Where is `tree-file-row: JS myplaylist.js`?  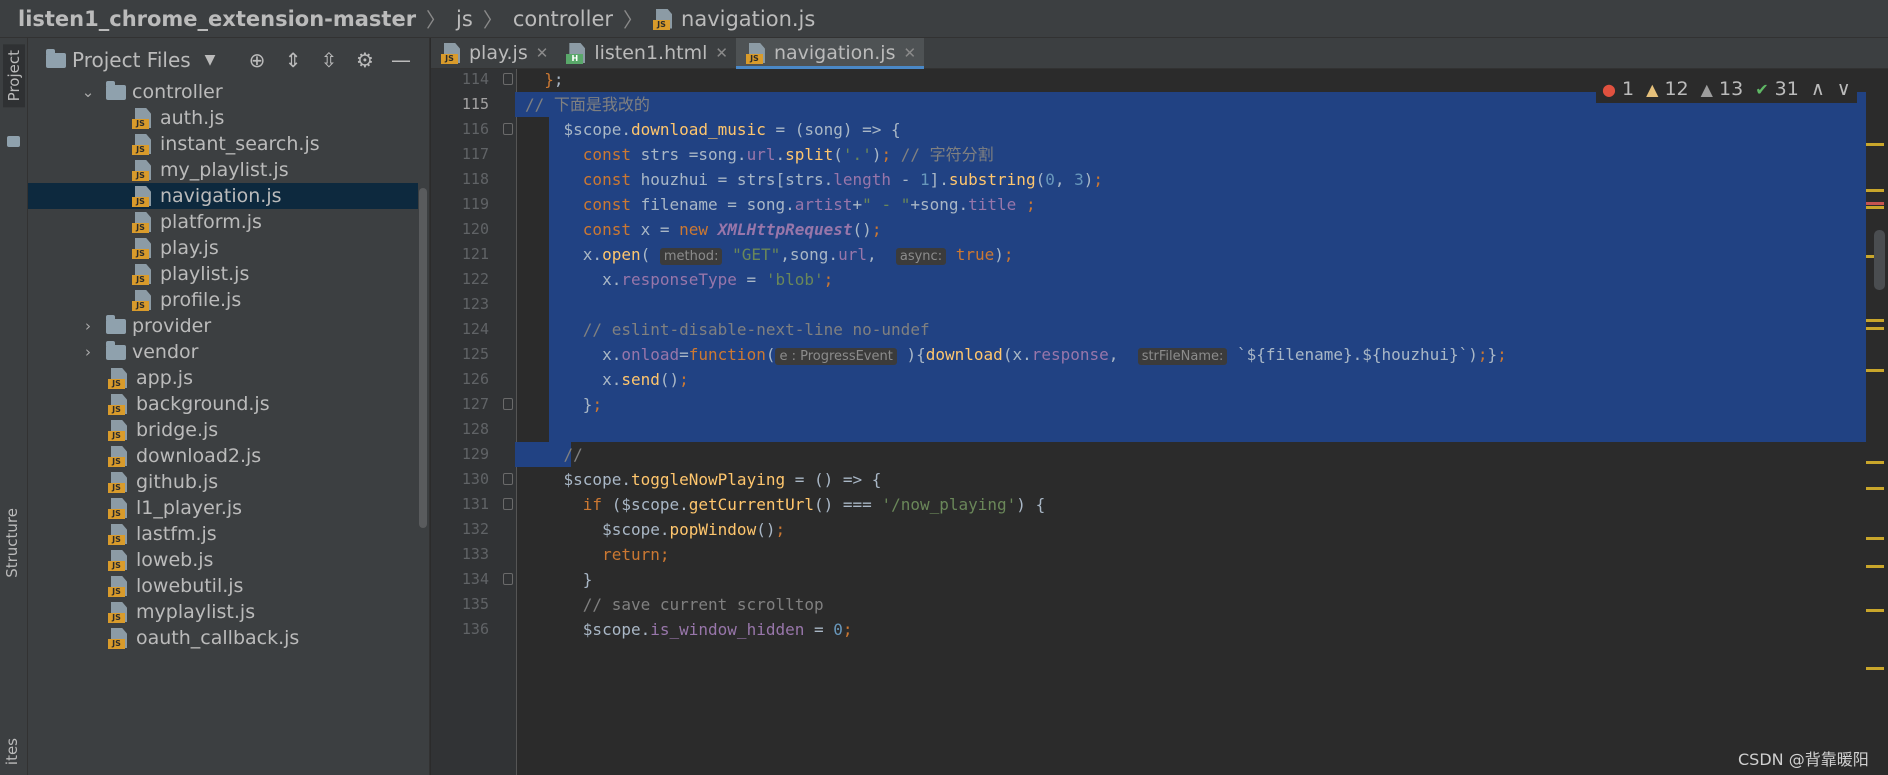 tree-file-row: JS myplaylist.js is located at coordinates (223, 612).